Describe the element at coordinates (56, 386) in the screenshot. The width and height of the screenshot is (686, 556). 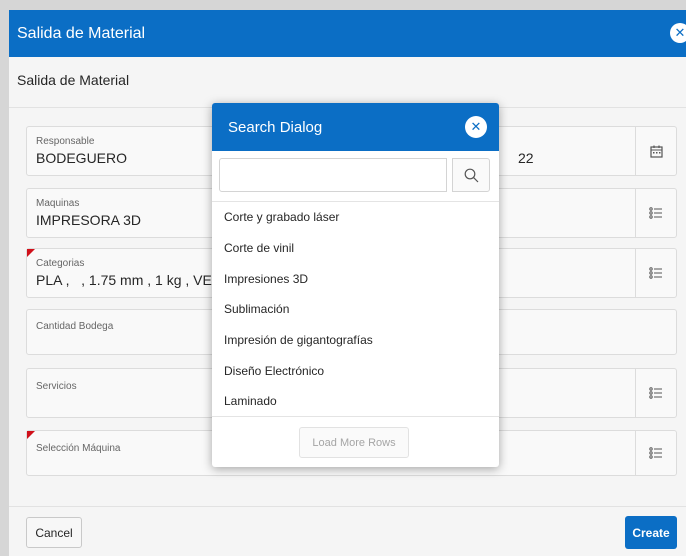
I see `servicios-label: Servicios` at that location.